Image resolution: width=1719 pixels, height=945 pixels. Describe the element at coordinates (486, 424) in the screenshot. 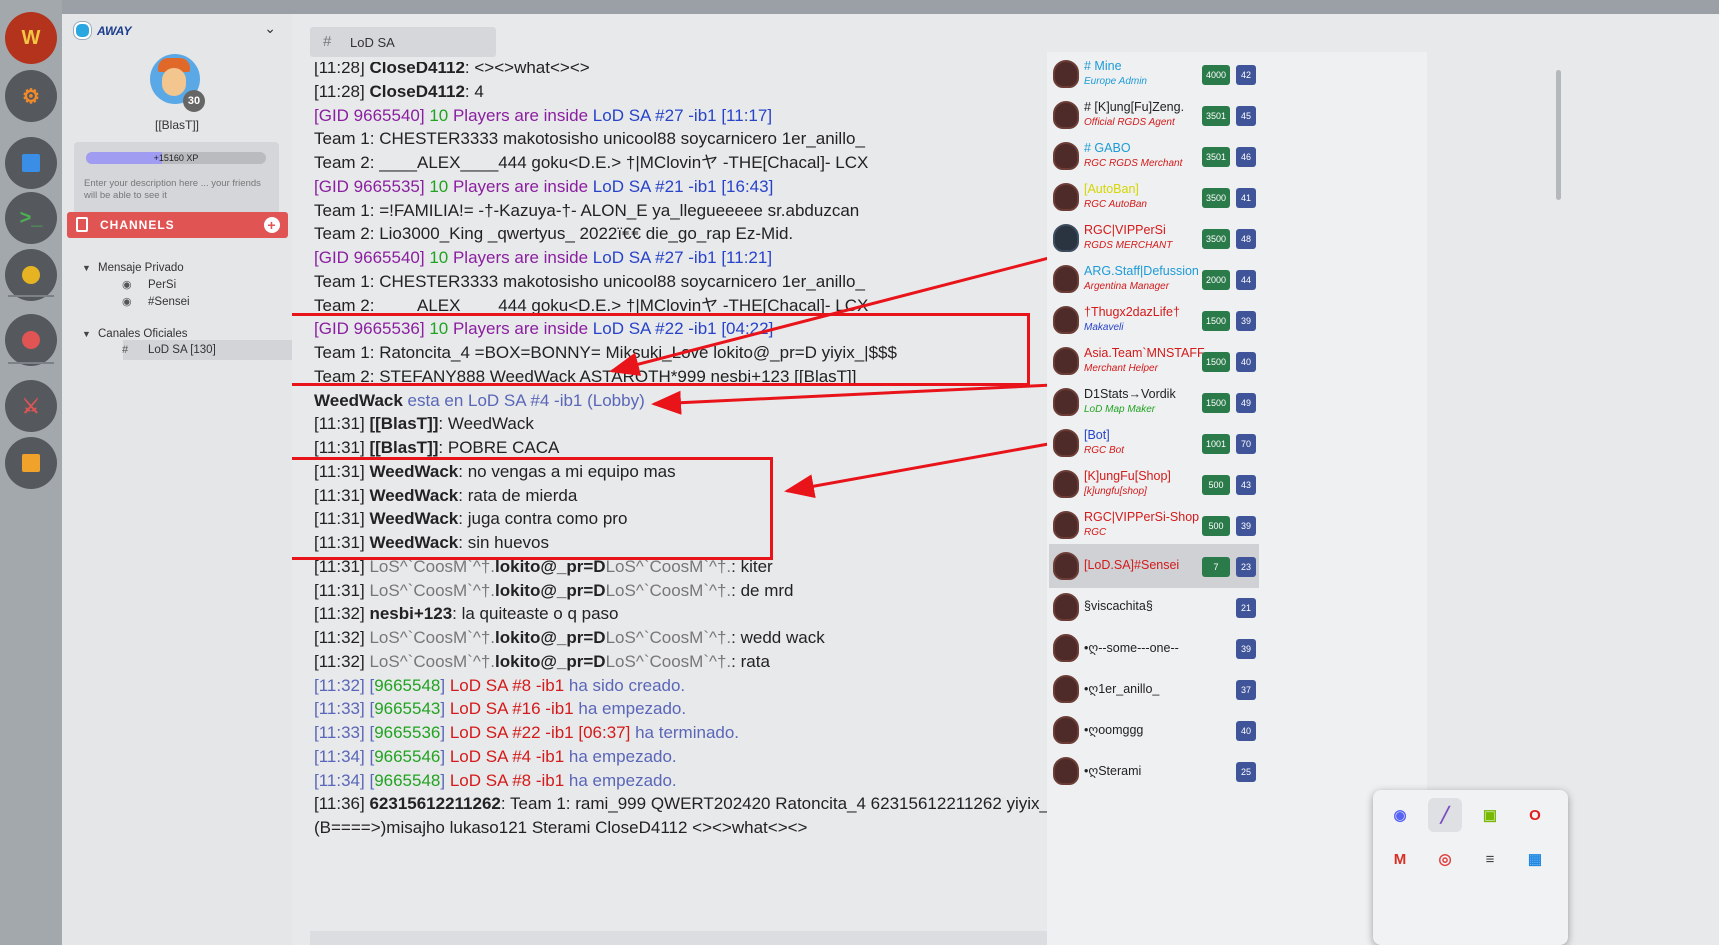

I see `message-segment: : WeedWack` at that location.